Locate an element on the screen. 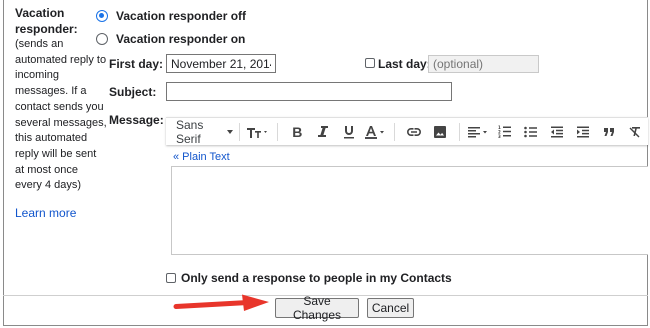  underline-button is located at coordinates (349, 132).